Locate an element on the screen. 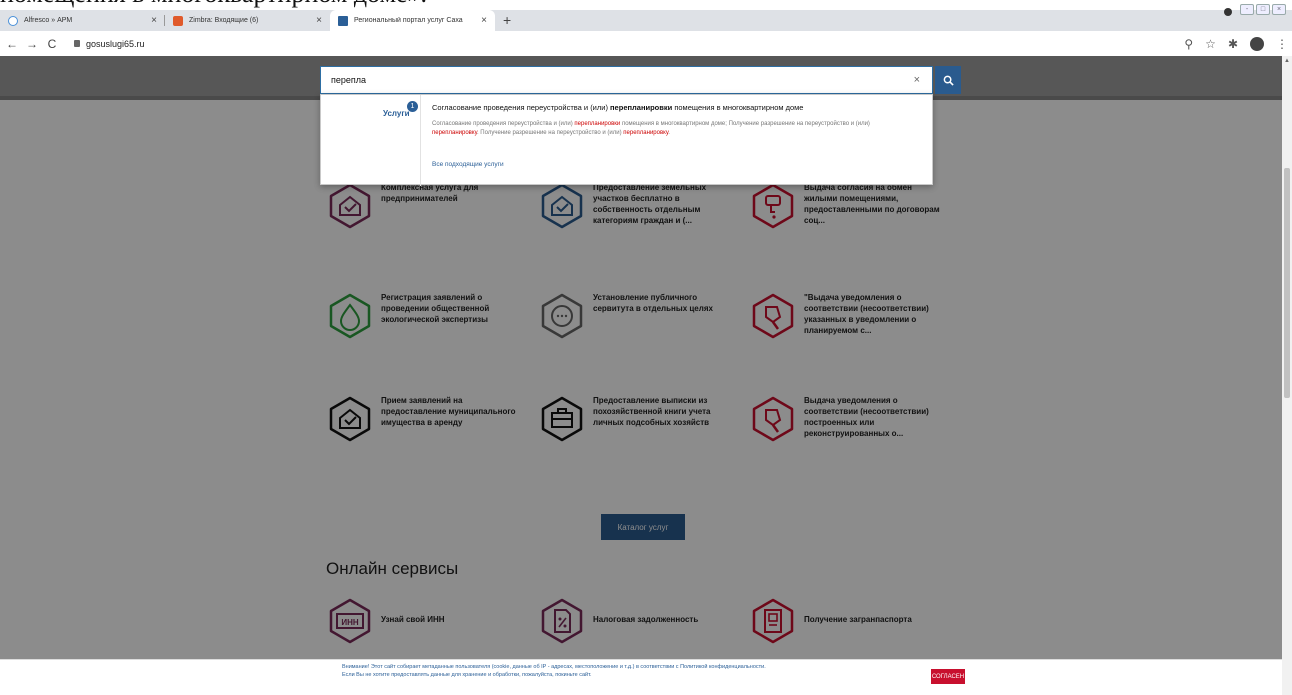 The image size is (1292, 695). category-label: Услуги is located at coordinates (396, 113).